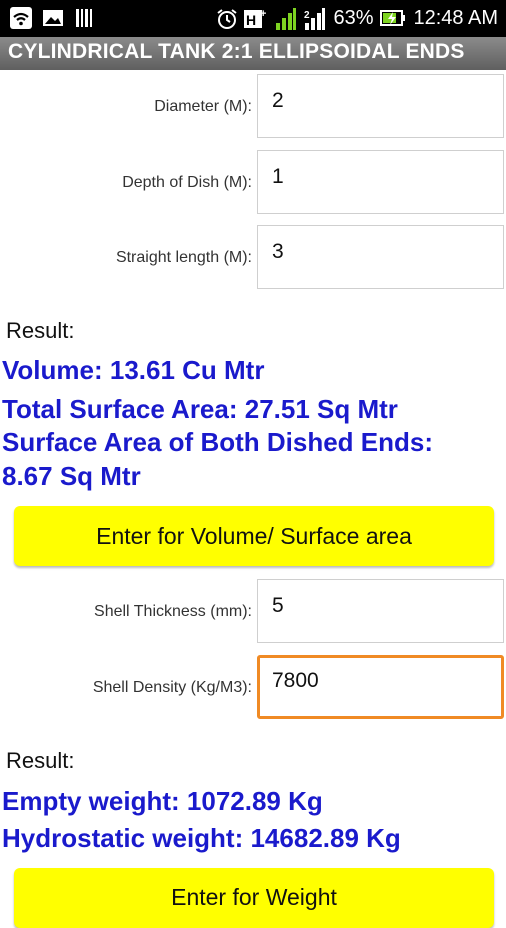  I want to click on svg-text: H, so click(251, 20).